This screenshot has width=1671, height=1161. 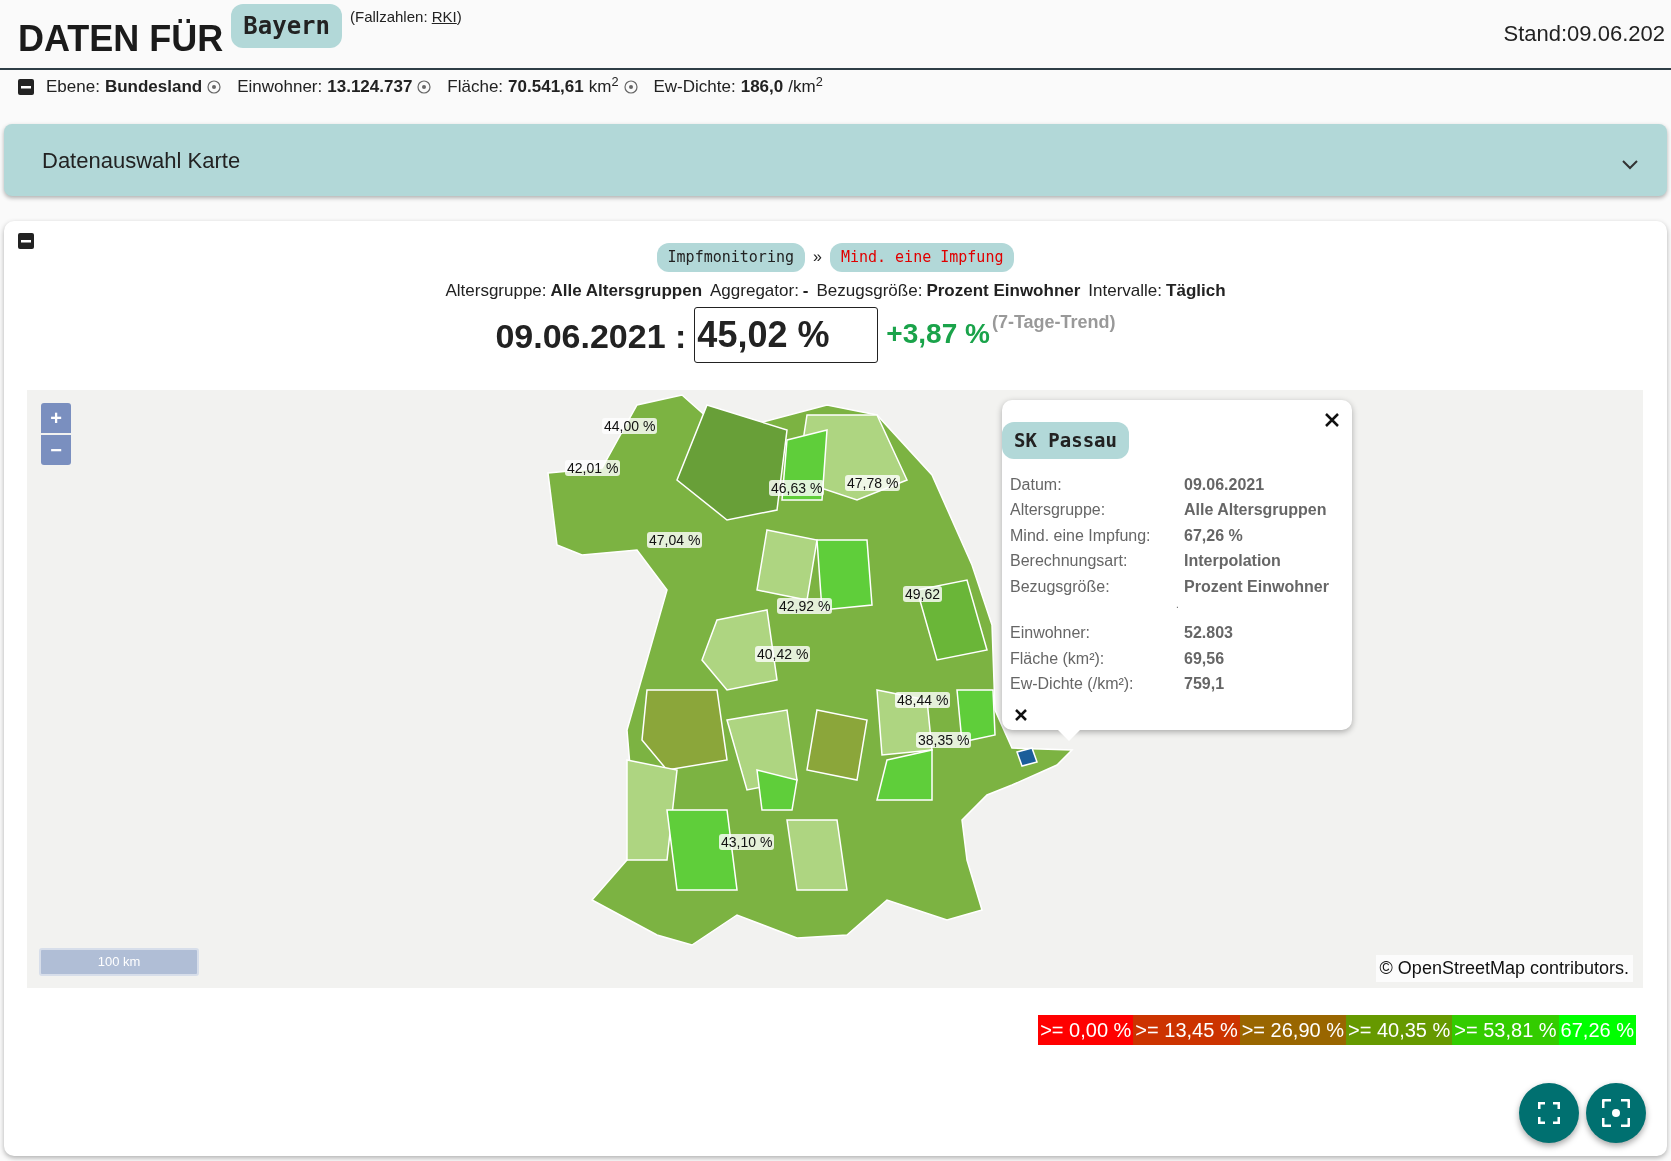 What do you see at coordinates (1053, 322) in the screenshot?
I see `trend-note: (7-Tage-Trend)` at bounding box center [1053, 322].